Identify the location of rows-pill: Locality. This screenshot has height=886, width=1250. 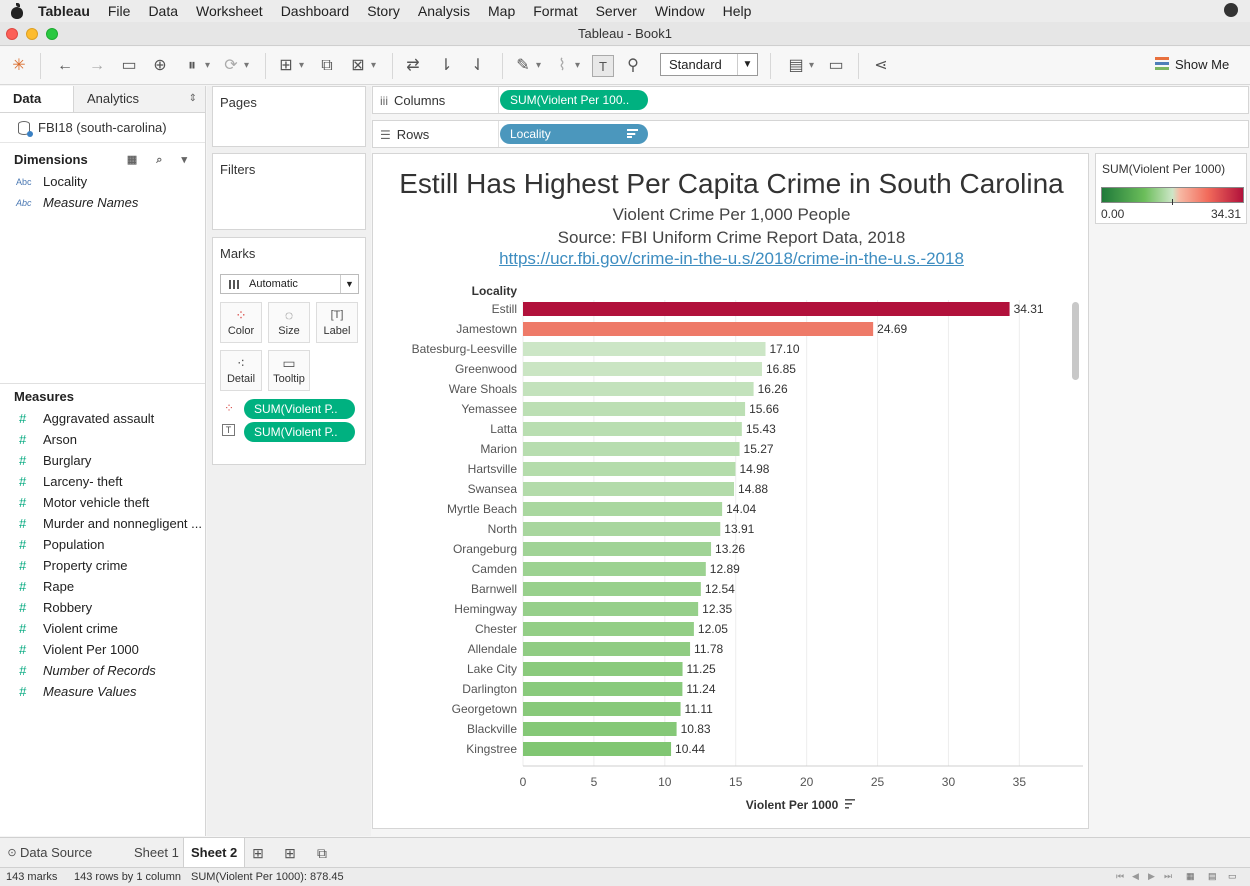
(574, 134).